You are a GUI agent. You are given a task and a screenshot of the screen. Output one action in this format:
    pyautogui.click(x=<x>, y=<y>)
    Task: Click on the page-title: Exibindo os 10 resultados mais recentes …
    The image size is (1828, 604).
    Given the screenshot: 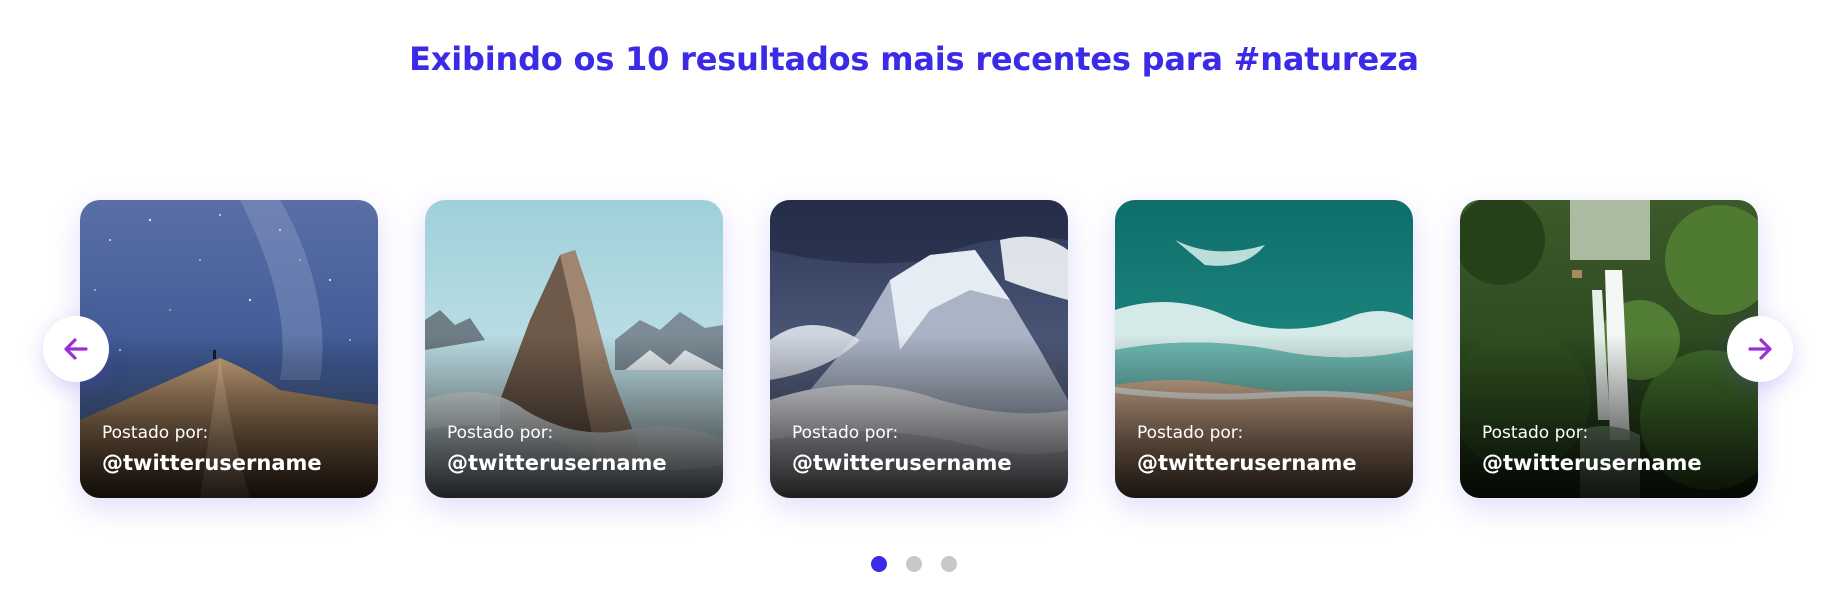 What is the action you would take?
    pyautogui.click(x=914, y=59)
    